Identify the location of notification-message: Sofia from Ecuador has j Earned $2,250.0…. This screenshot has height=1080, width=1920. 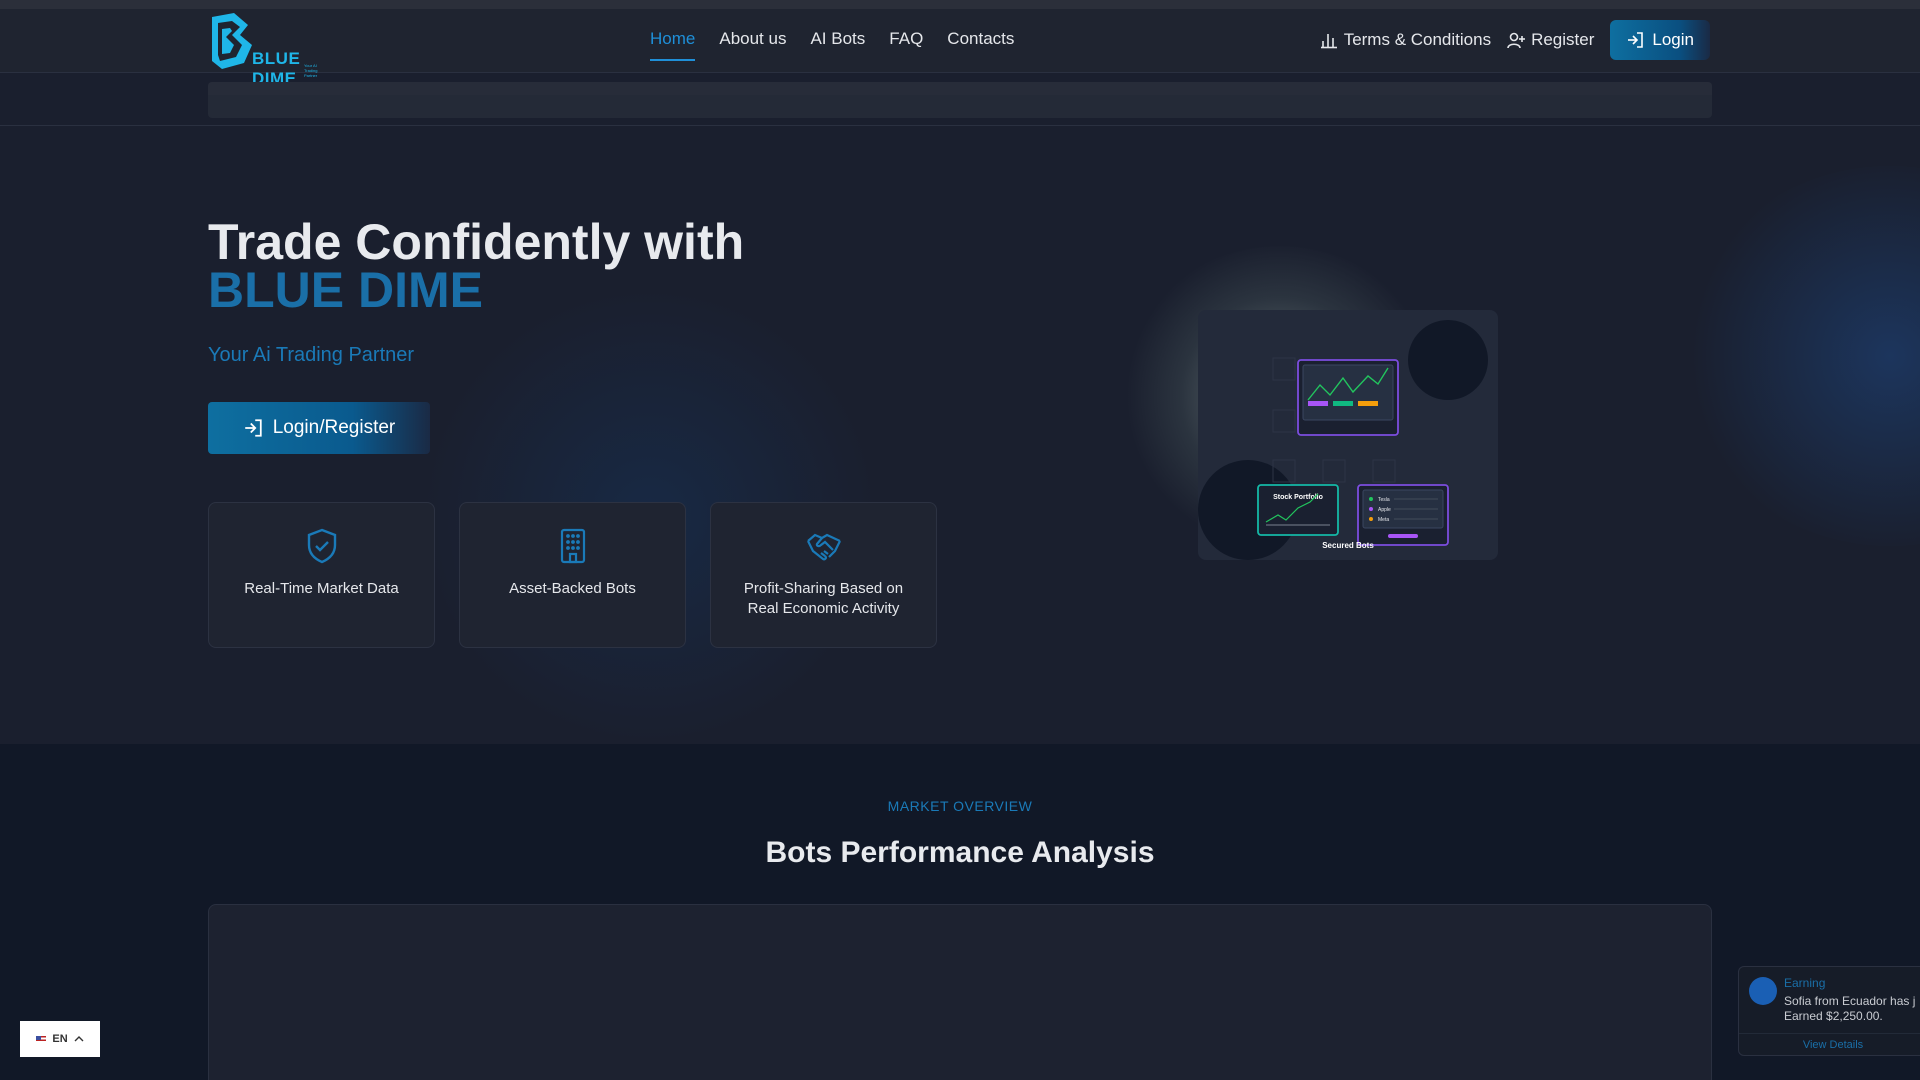
(1849, 1009).